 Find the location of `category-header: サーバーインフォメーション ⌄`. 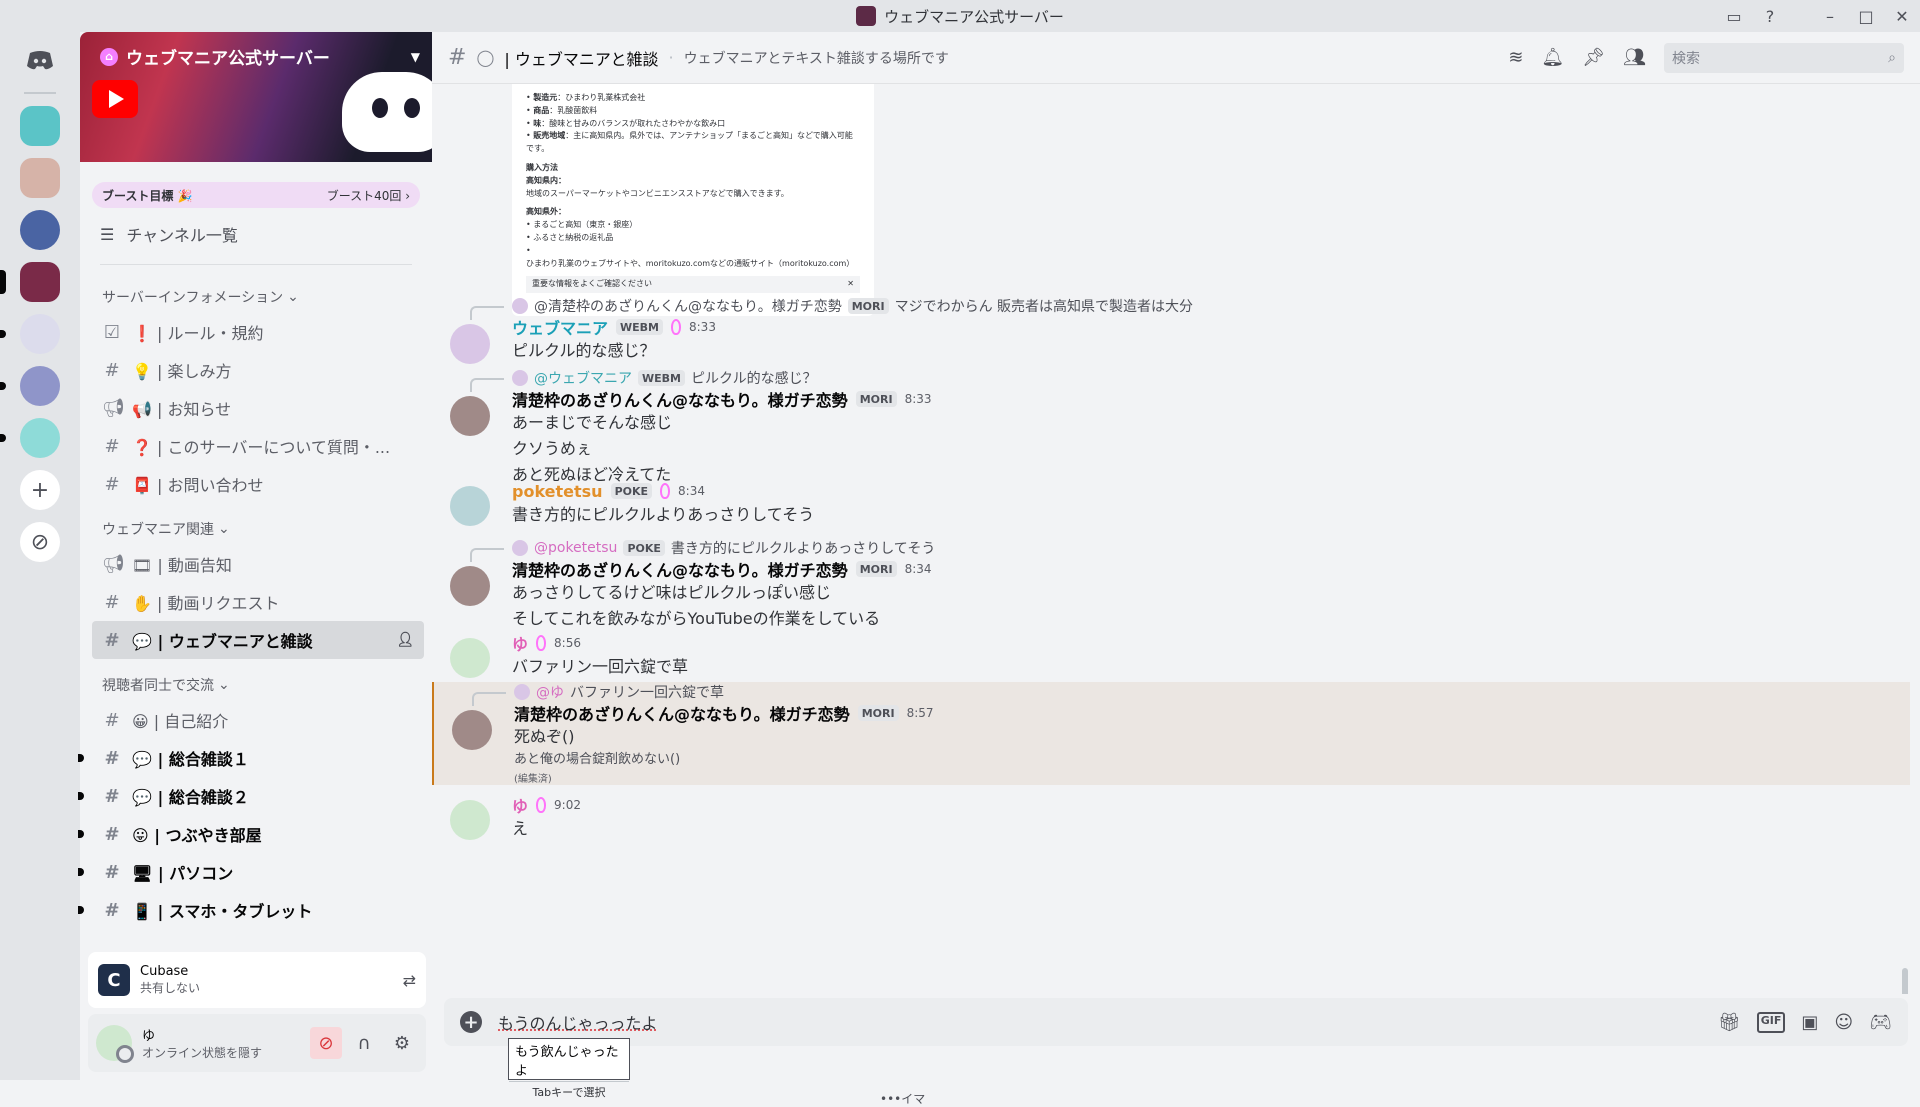

category-header: サーバーインフォメーション ⌄ is located at coordinates (256, 296).